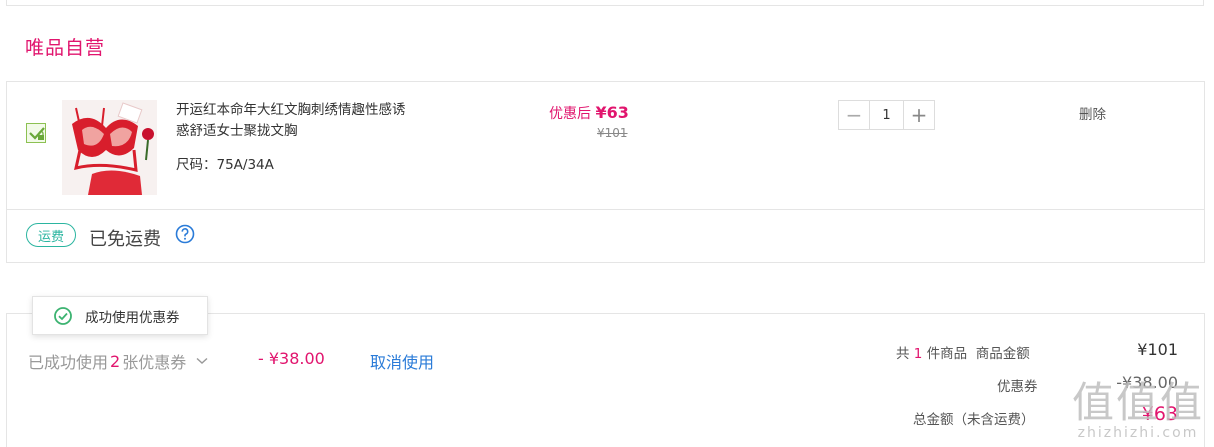 This screenshot has width=1214, height=447. Describe the element at coordinates (605, 3) in the screenshot. I see `previous-section-edge` at that location.